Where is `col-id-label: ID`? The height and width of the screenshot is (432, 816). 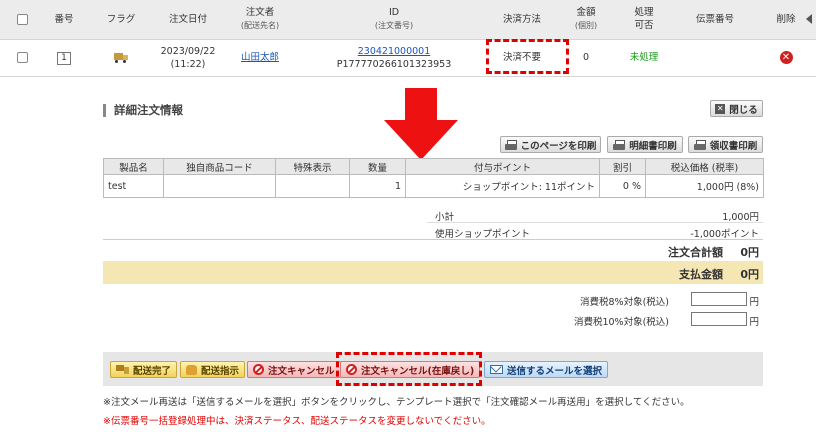
col-id-label: ID is located at coordinates (394, 13).